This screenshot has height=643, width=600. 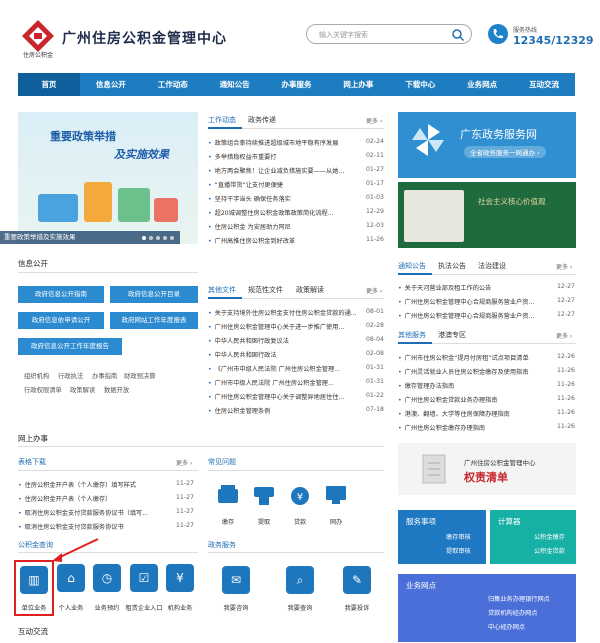 What do you see at coordinates (107, 578) in the screenshot?
I see `clock-icon: ◷` at bounding box center [107, 578].